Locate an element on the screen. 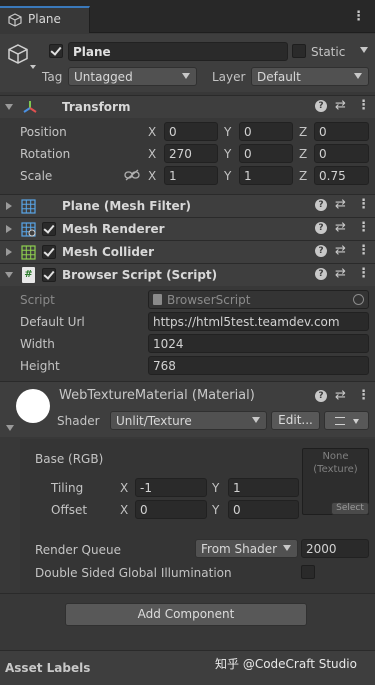 The width and height of the screenshot is (375, 685). component-actions: ? ⇄ ⋮ is located at coordinates (342, 252).